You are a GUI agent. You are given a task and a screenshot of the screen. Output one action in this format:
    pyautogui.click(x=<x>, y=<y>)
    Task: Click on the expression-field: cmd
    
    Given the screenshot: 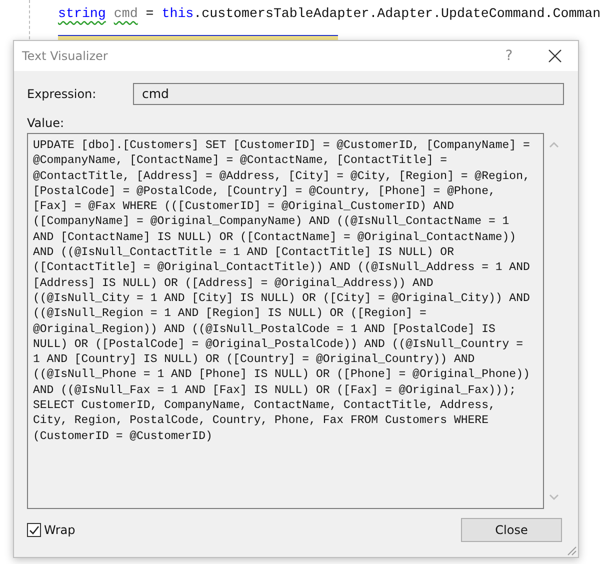 What is the action you would take?
    pyautogui.click(x=348, y=94)
    